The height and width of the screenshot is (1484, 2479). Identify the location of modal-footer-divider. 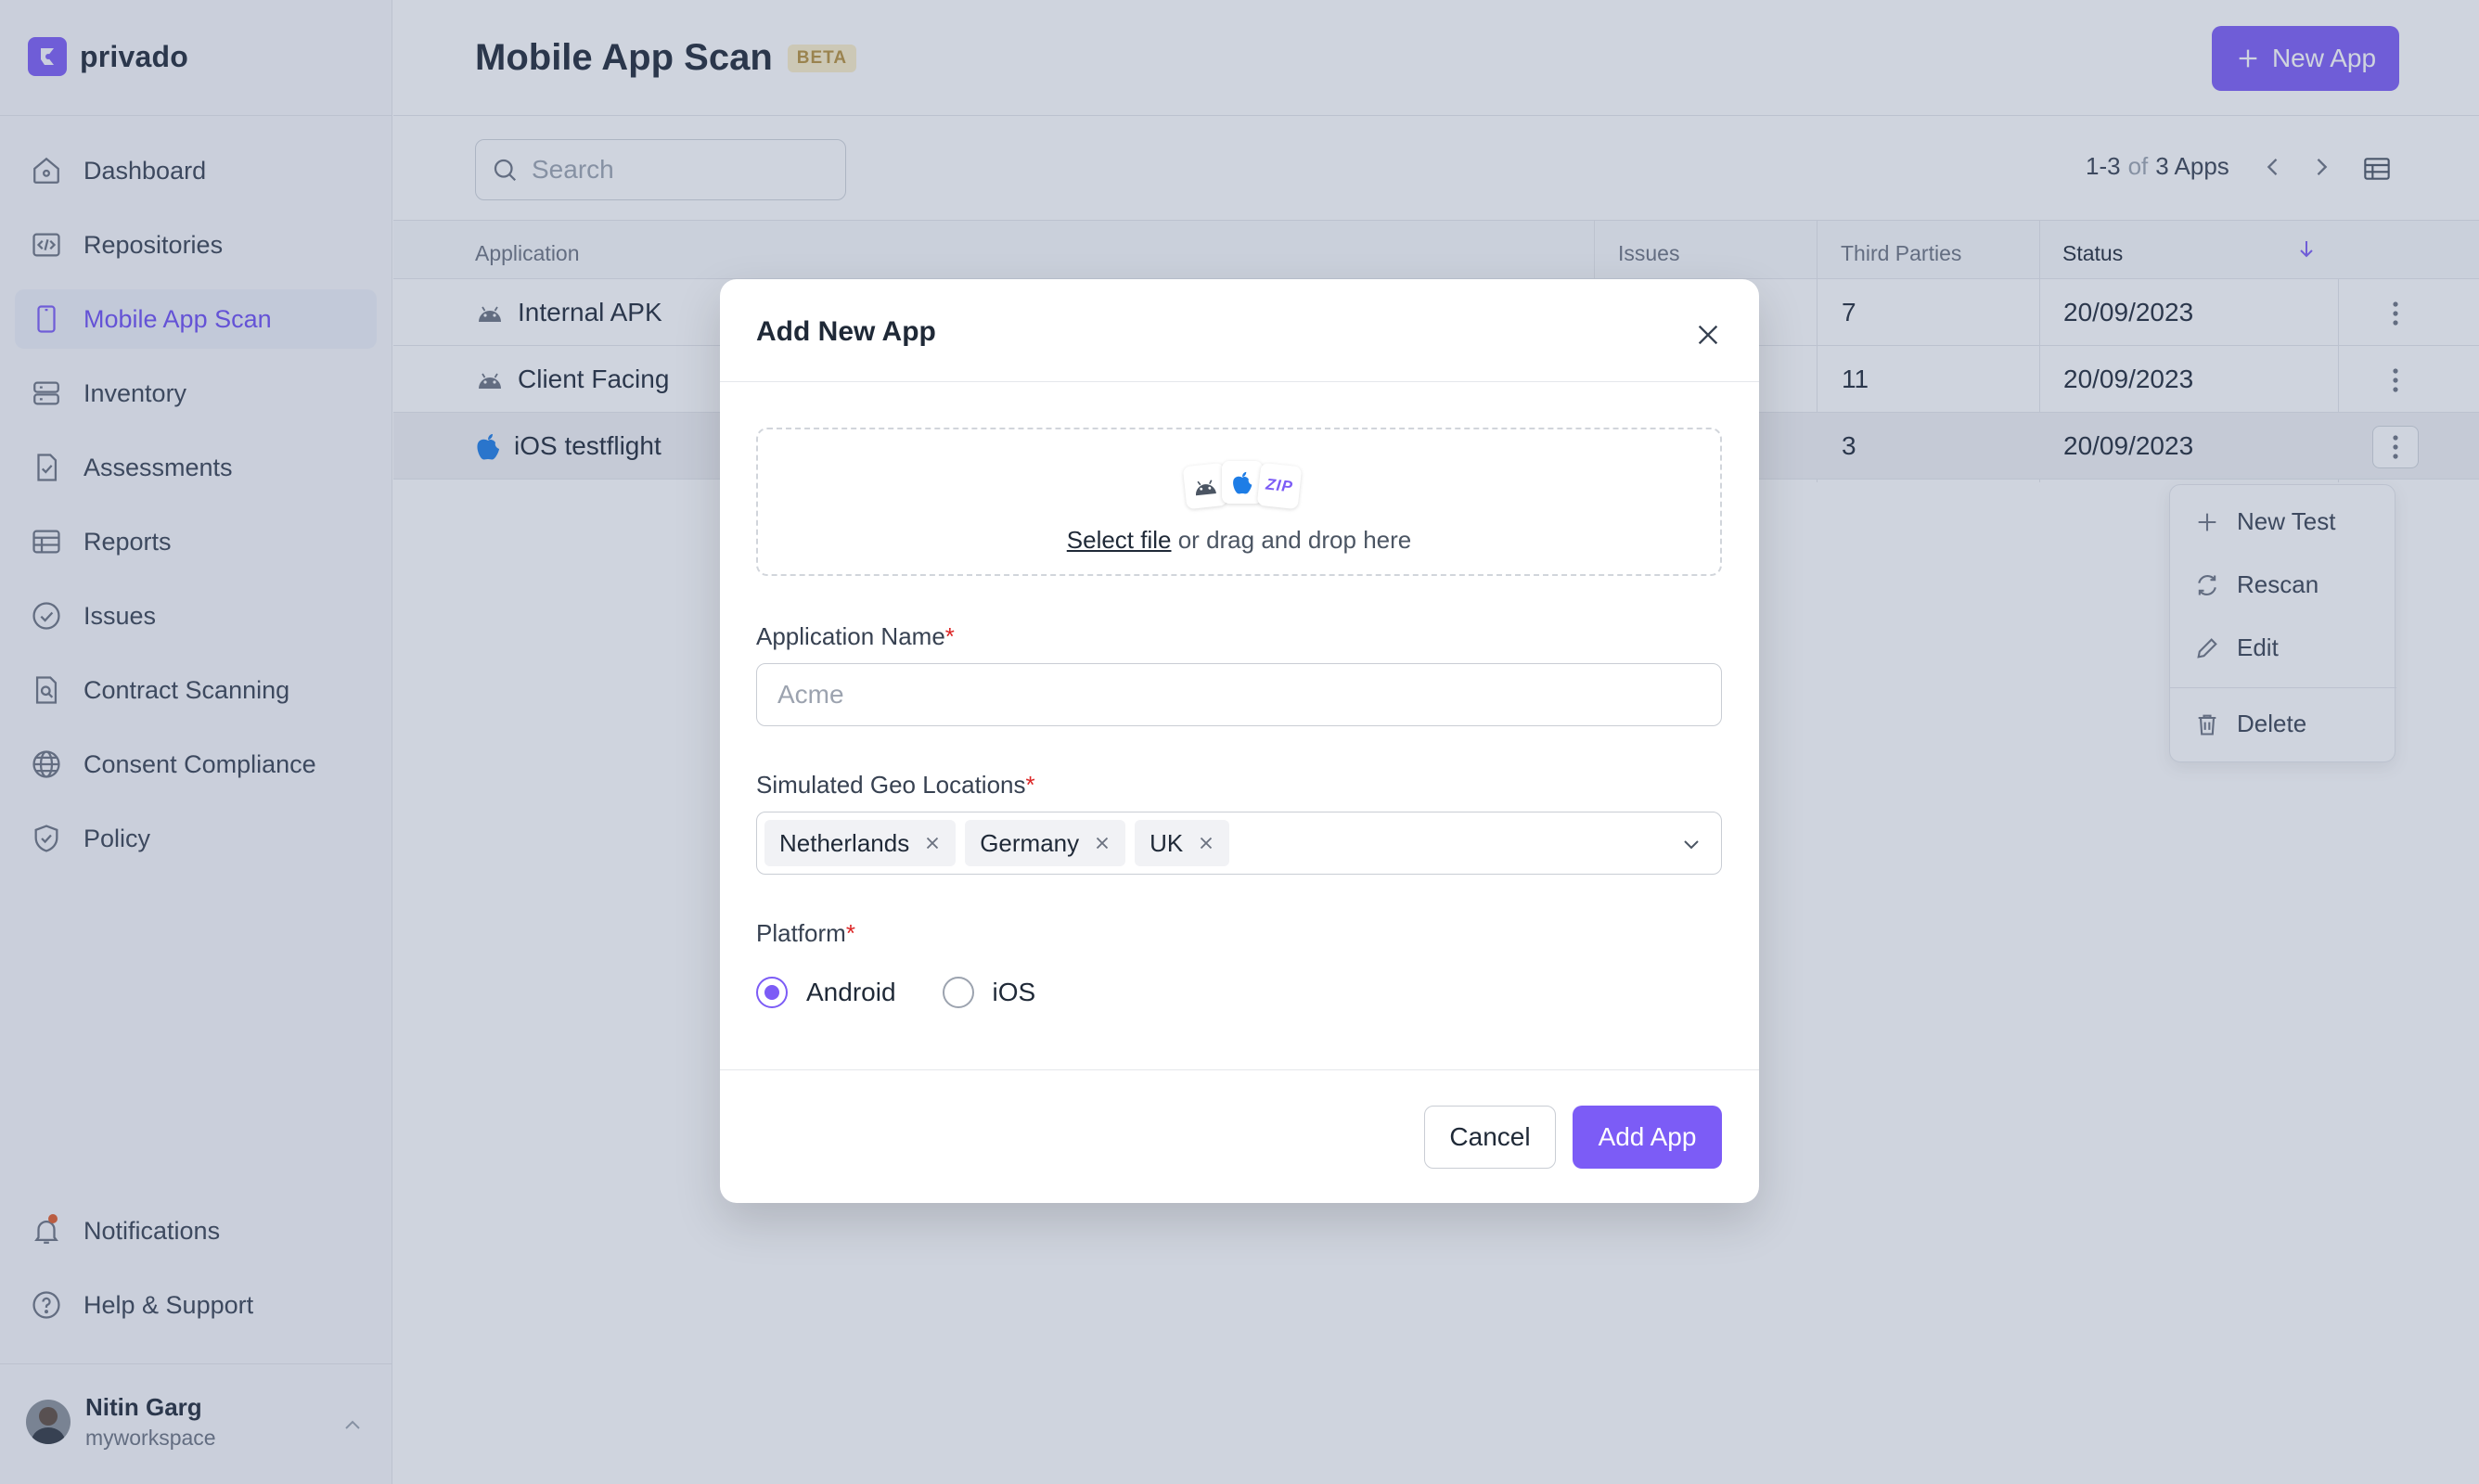
(1239, 1069).